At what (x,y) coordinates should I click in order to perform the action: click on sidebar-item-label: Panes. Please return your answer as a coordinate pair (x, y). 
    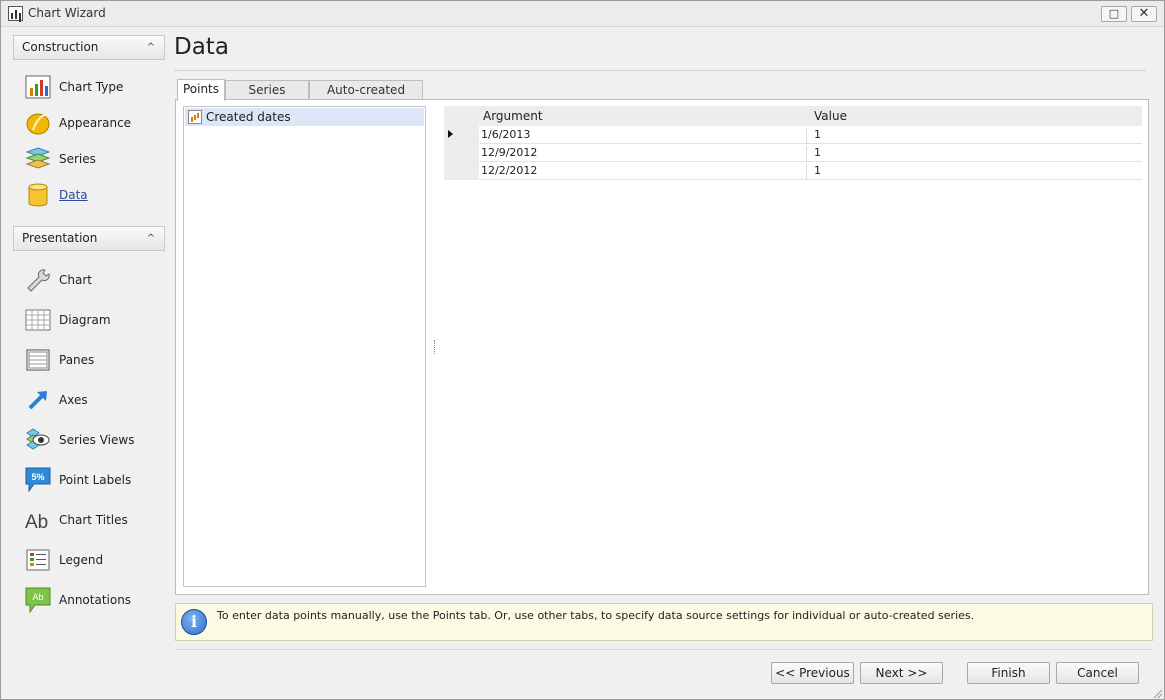
    Looking at the image, I should click on (77, 360).